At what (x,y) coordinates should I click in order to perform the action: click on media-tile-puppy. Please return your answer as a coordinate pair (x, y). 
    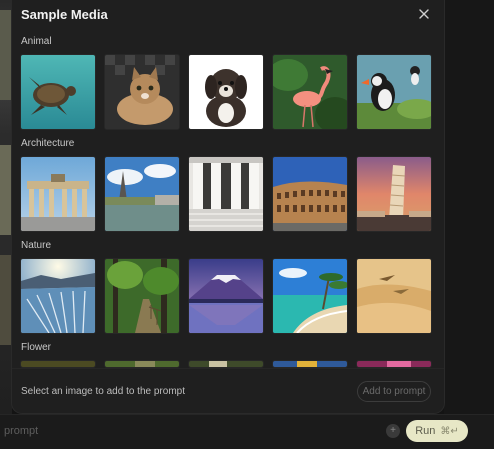
    Looking at the image, I should click on (226, 92).